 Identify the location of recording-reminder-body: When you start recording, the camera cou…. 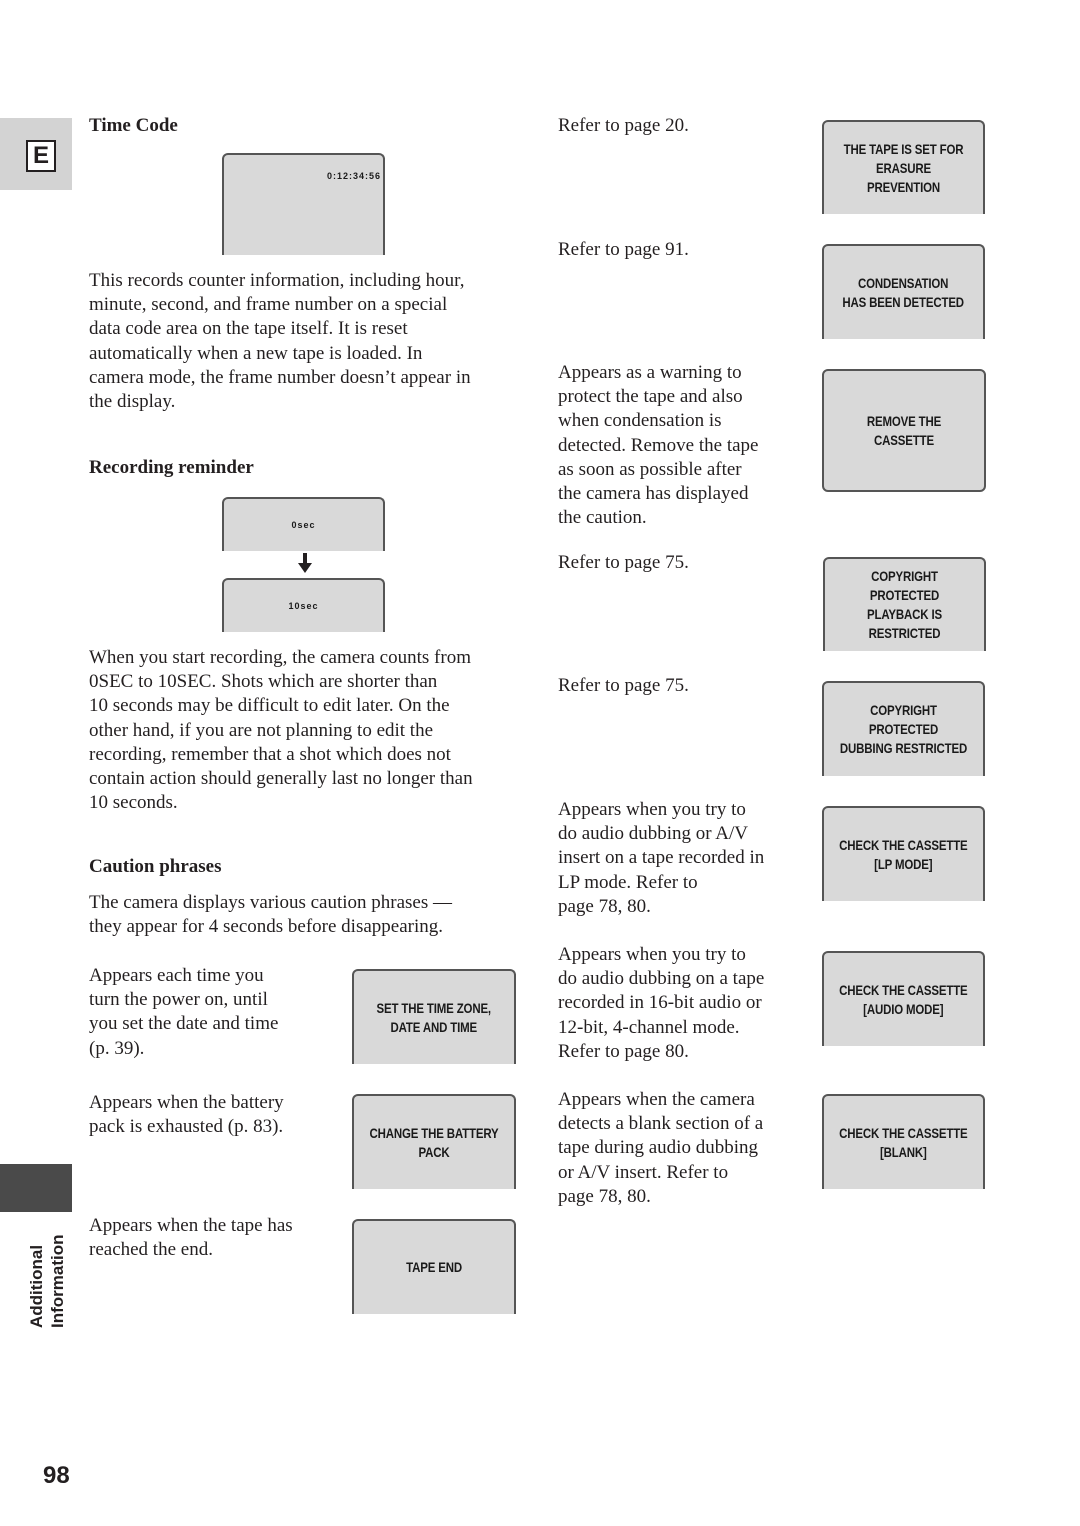
(281, 730).